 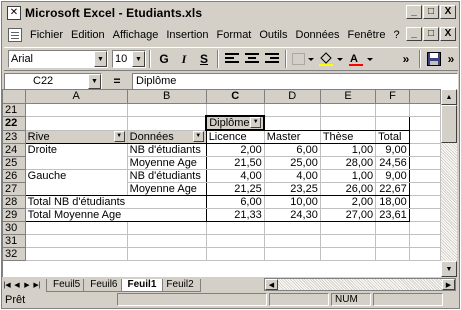 I want to click on doc-close-button: X, so click(x=448, y=34).